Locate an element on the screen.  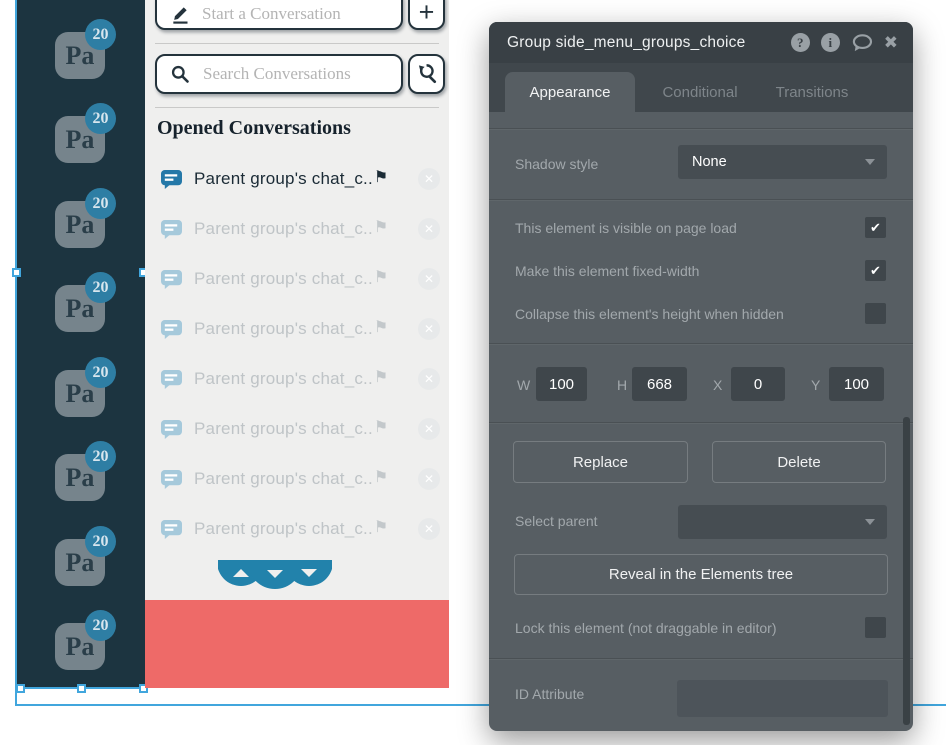
lock-element-checkbox is located at coordinates (875, 627).